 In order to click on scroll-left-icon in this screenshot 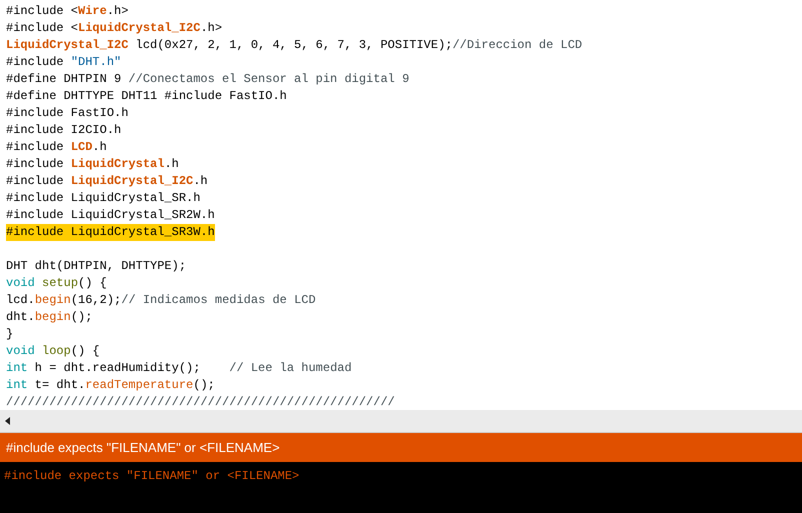, I will do `click(7, 421)`.